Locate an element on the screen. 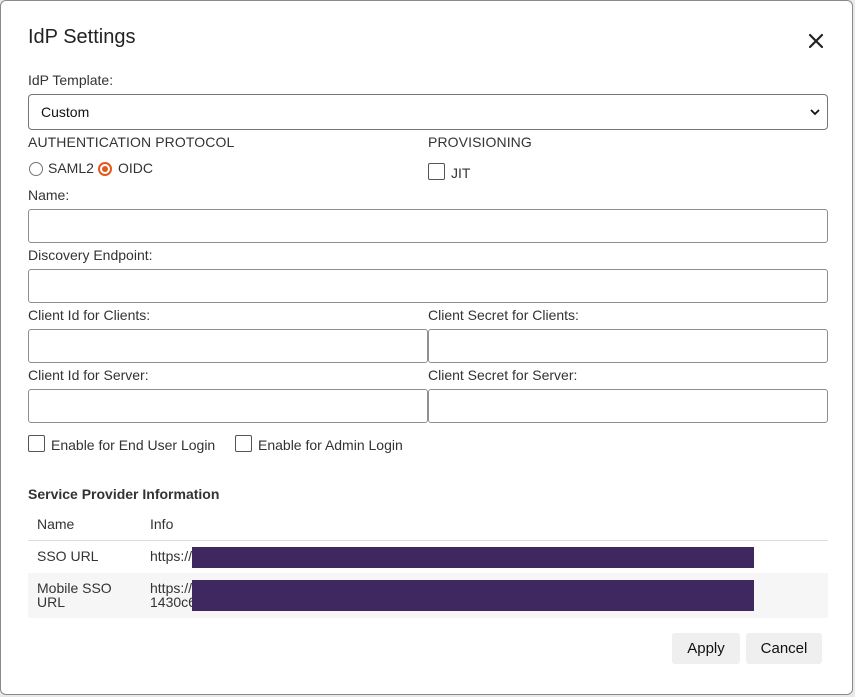 This screenshot has width=855, height=697. chevron-down-icon is located at coordinates (815, 112).